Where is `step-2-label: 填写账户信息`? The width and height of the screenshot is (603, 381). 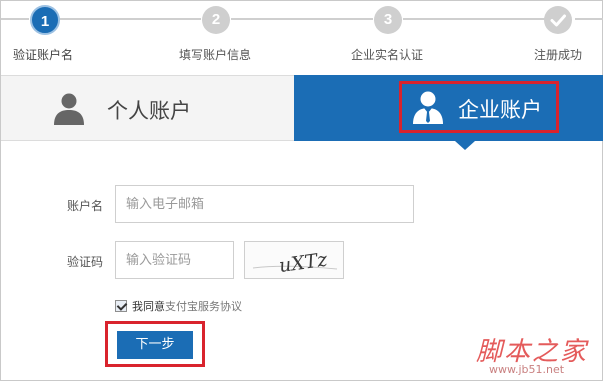
step-2-label: 填写账户信息 is located at coordinates (215, 55).